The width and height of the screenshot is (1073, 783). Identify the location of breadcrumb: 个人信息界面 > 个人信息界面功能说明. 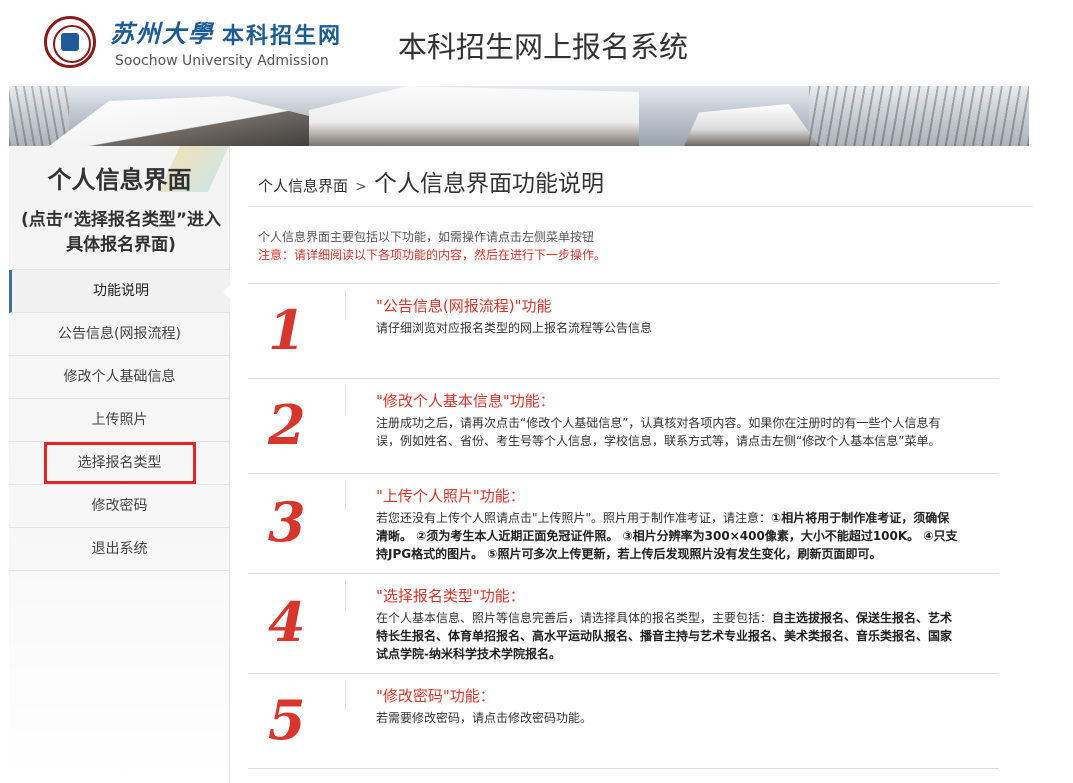
(431, 181).